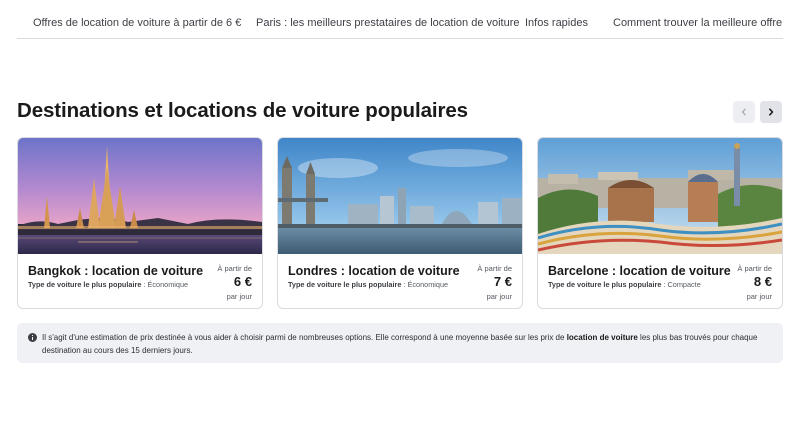  What do you see at coordinates (556, 23) in the screenshot?
I see `nav-link-quick-info: Infos rapides` at bounding box center [556, 23].